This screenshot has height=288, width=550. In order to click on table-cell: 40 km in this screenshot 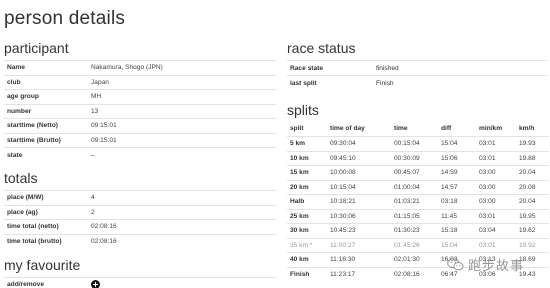, I will do `click(308, 259)`.